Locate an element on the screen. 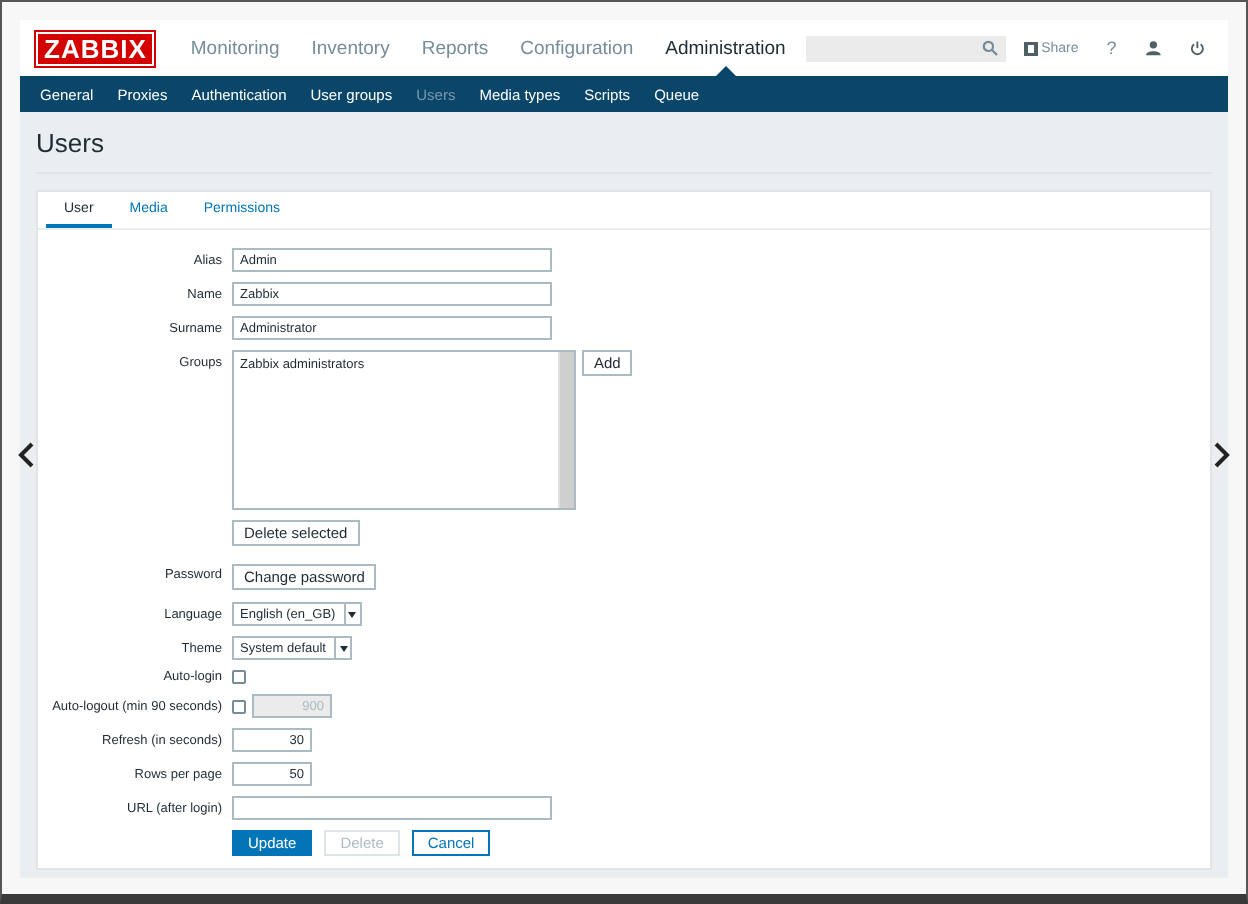  checkbox is located at coordinates (239, 677).